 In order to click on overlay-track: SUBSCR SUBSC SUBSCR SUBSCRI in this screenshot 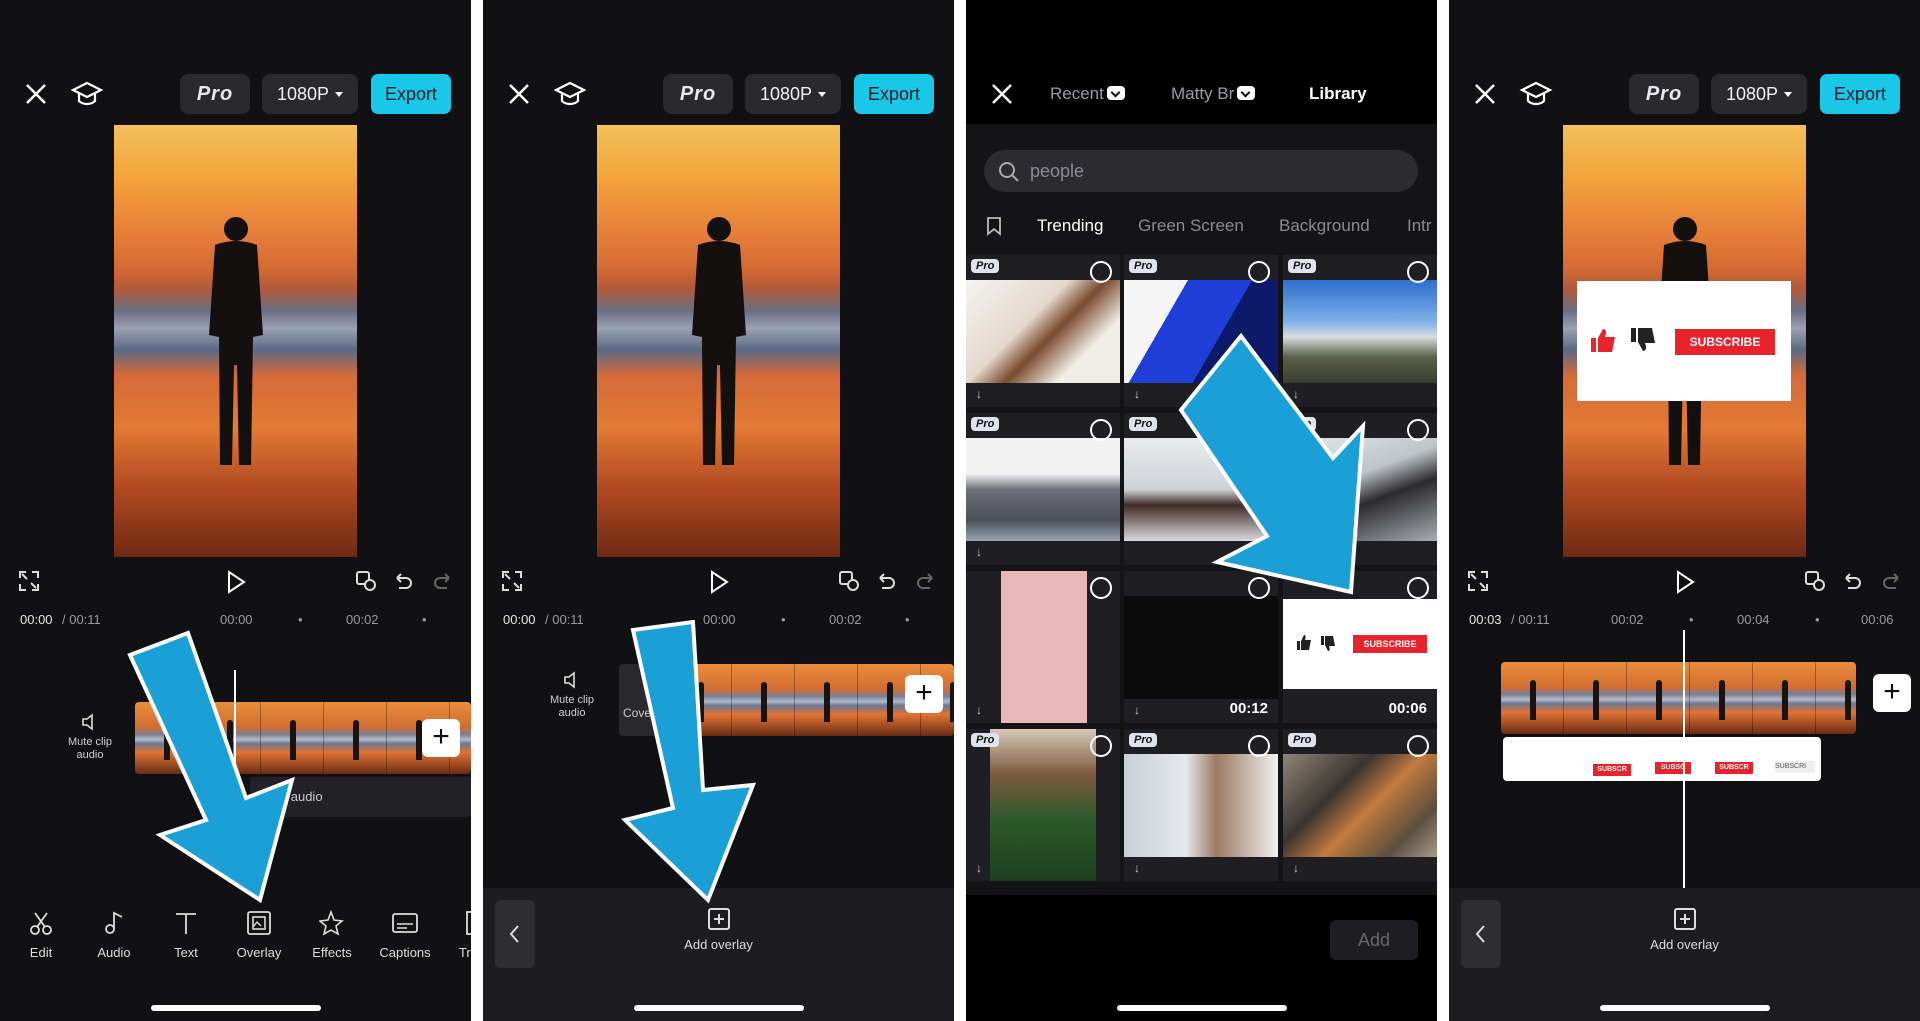, I will do `click(1662, 759)`.